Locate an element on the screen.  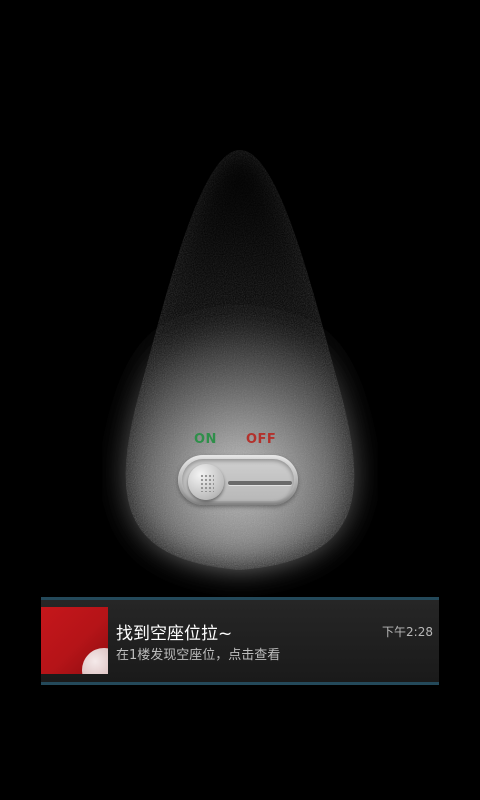
switch-labels: ON OFF is located at coordinates (240, 441).